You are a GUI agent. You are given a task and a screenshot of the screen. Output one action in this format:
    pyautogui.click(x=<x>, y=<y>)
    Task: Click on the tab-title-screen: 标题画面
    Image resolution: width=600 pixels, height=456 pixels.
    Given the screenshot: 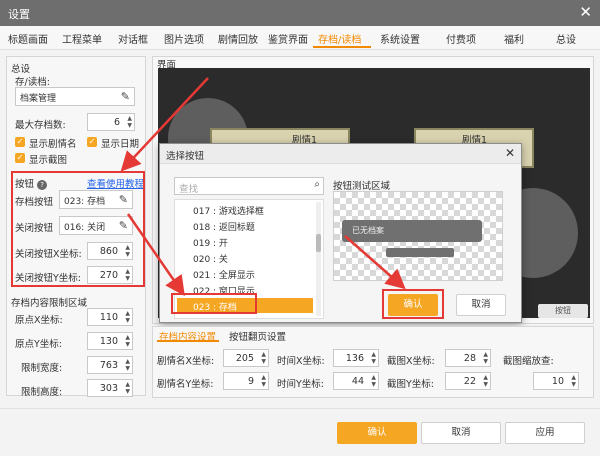 What is the action you would take?
    pyautogui.click(x=28, y=38)
    